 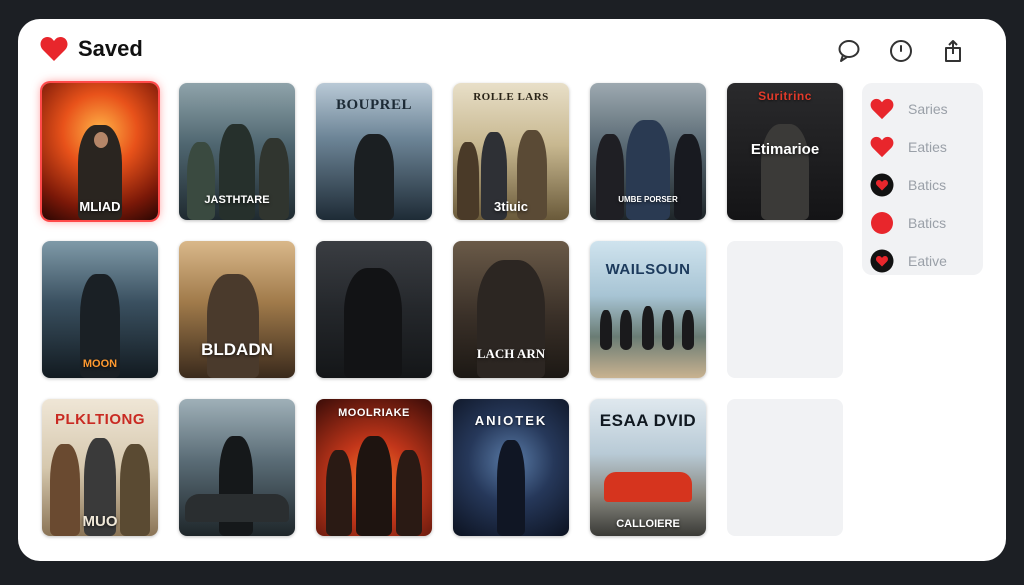 I want to click on poster-subtitle: 3tiuic, so click(x=511, y=206).